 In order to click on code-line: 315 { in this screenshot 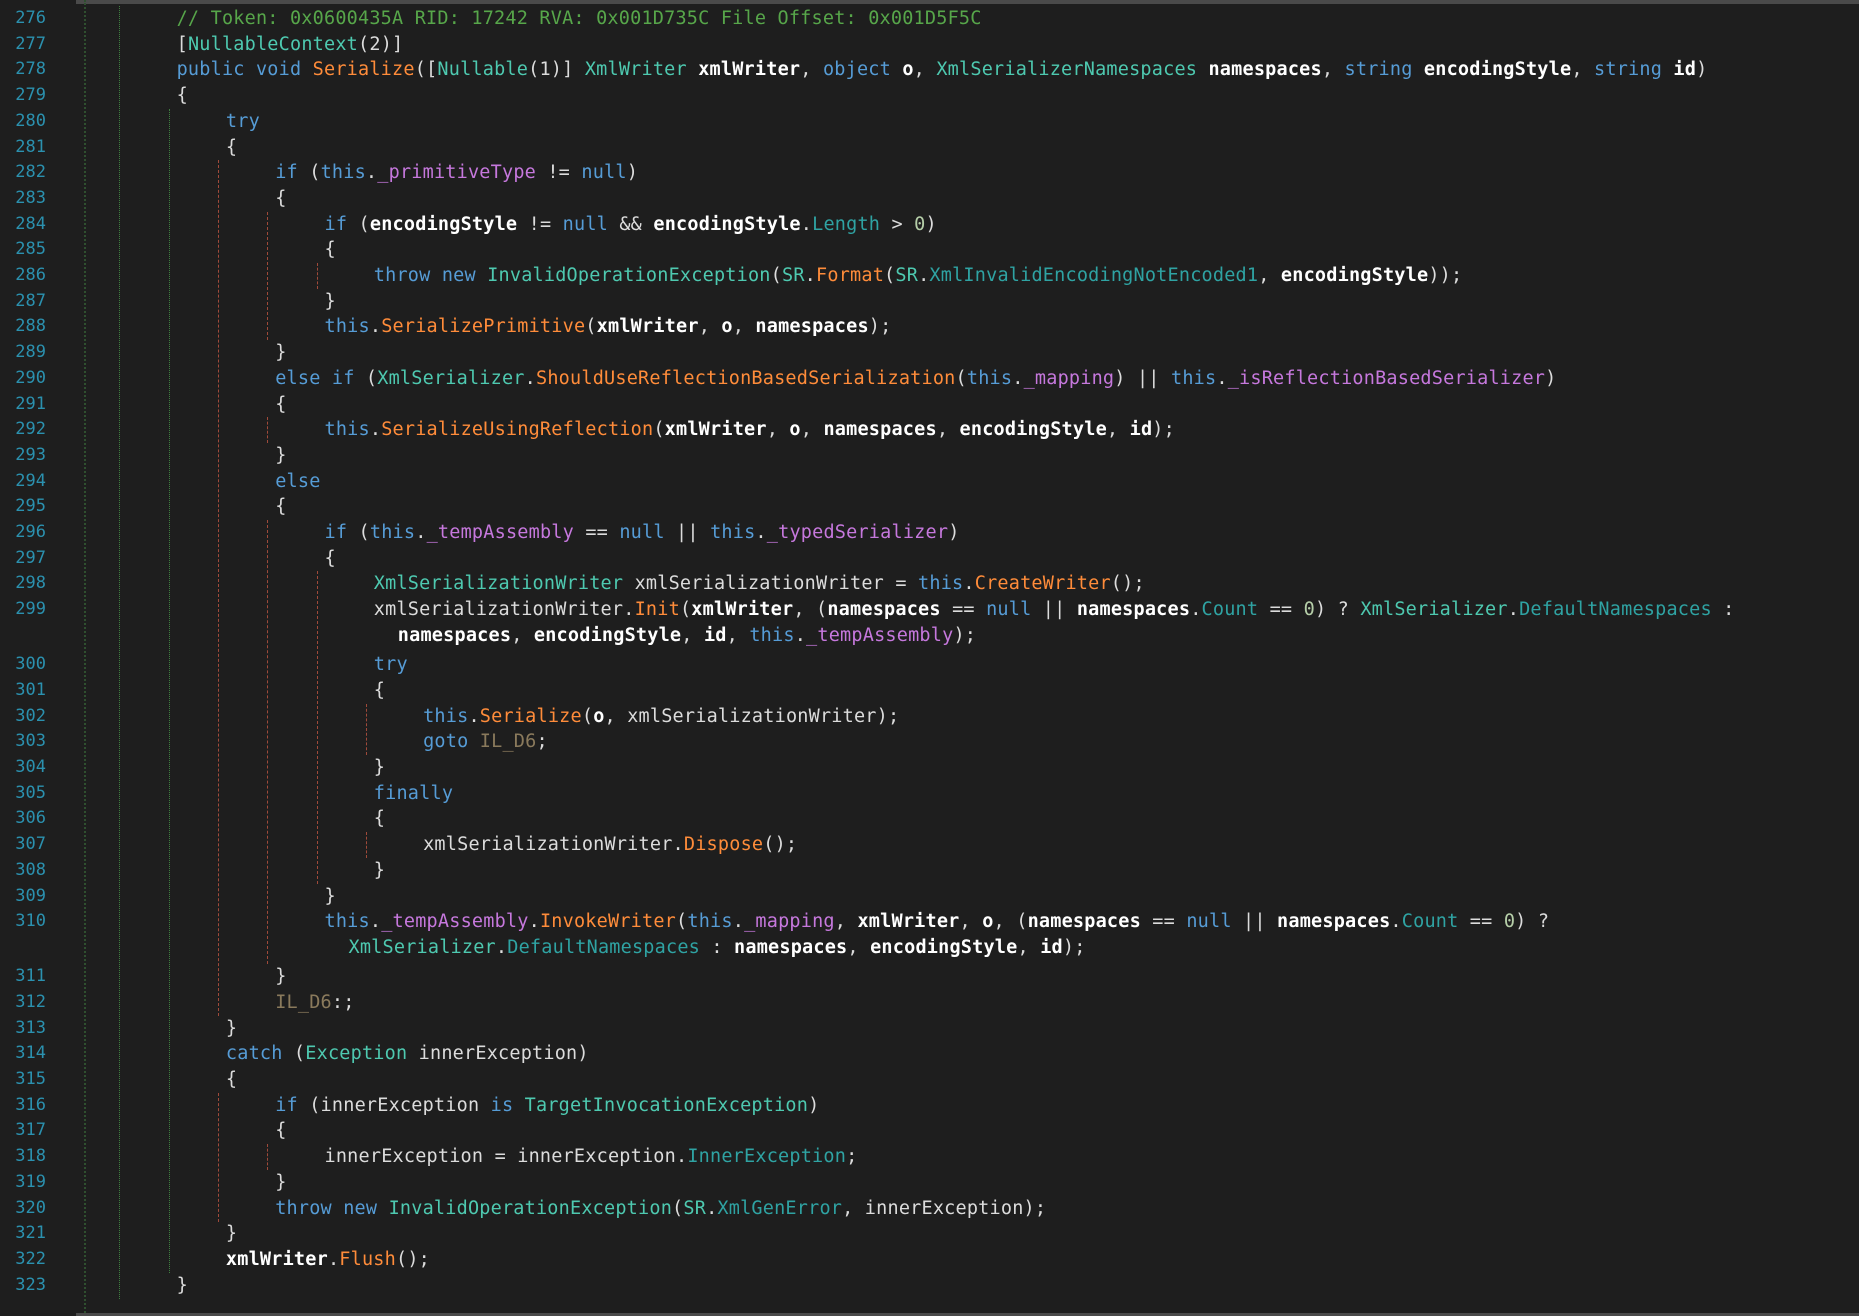, I will do `click(929, 1080)`.